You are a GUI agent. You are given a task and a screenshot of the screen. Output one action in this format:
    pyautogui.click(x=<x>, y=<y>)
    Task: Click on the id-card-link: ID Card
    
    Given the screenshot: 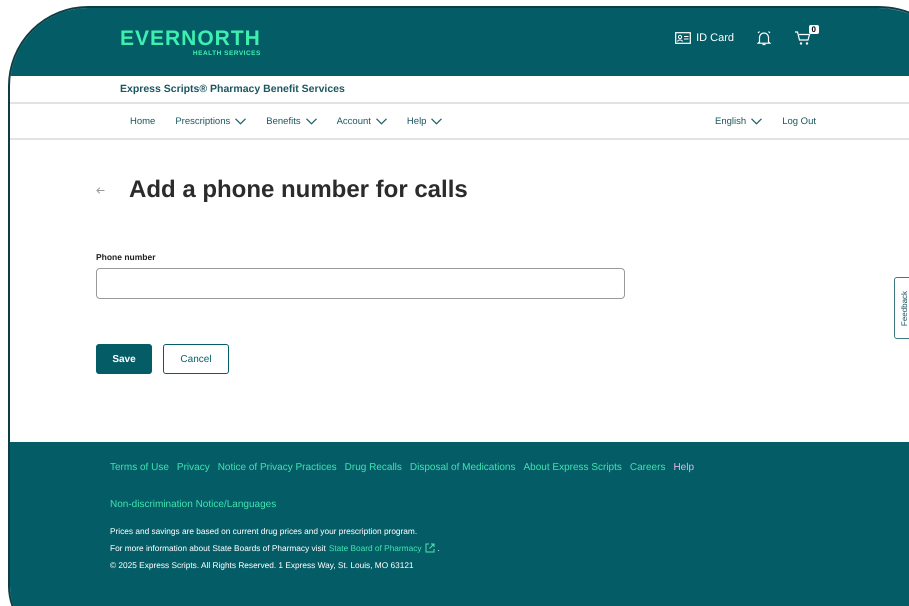 What is the action you would take?
    pyautogui.click(x=704, y=38)
    